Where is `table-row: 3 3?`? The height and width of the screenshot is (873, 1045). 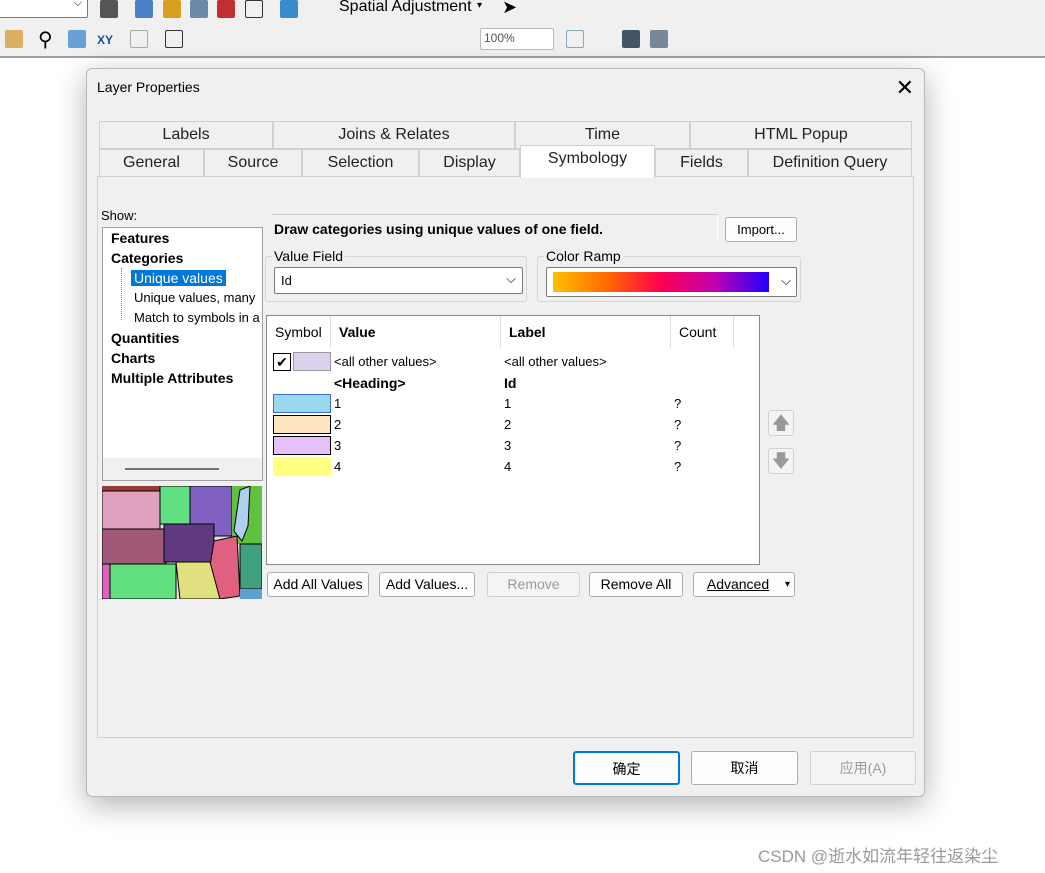
table-row: 3 3? is located at coordinates (512, 446).